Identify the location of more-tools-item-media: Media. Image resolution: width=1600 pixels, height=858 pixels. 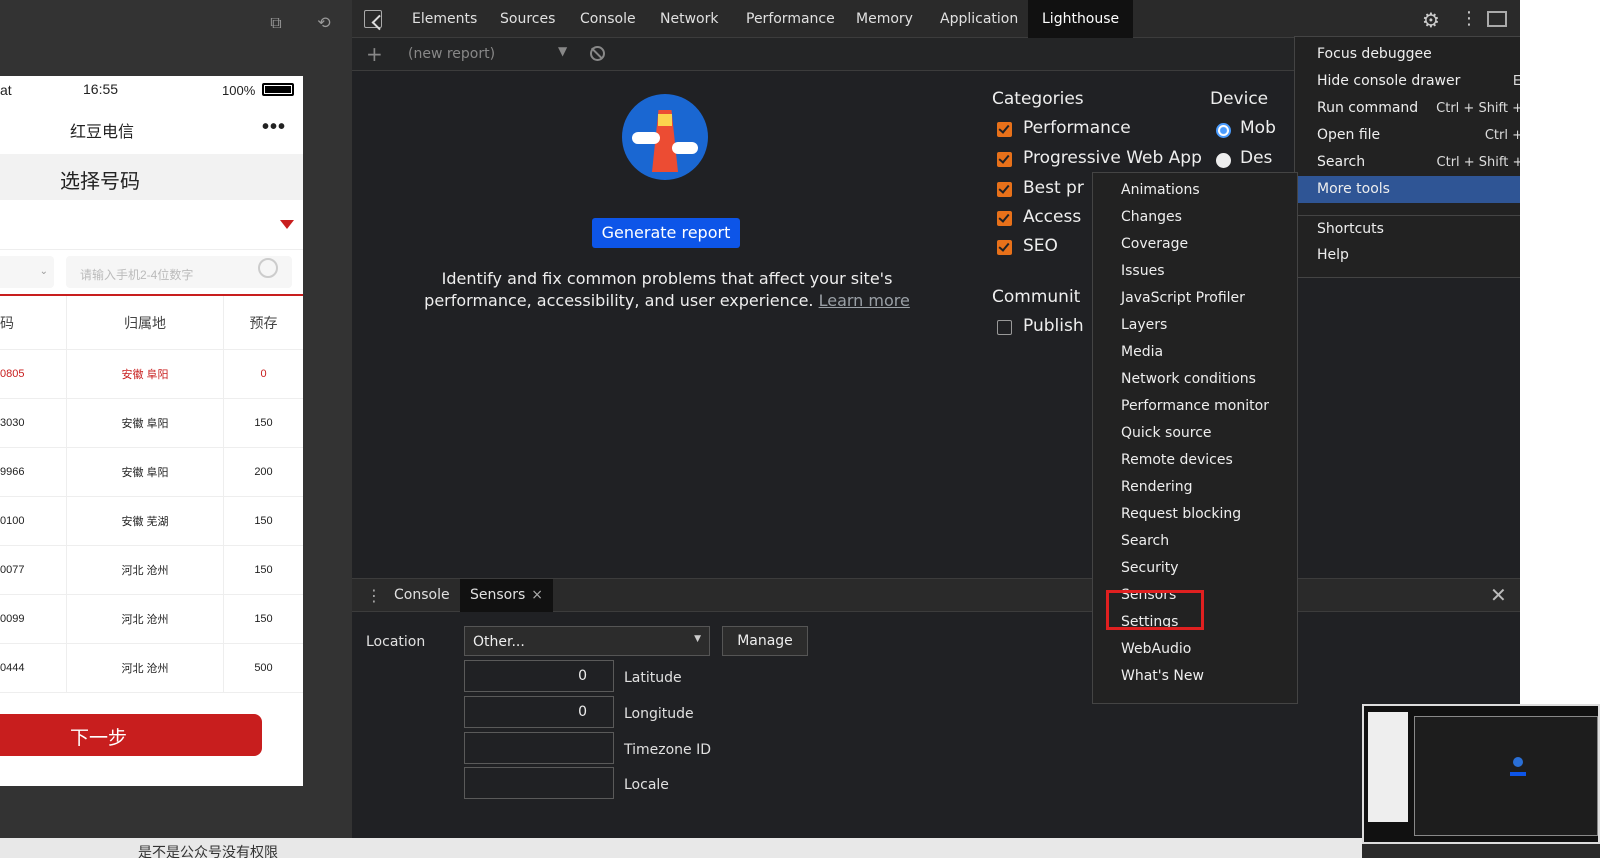
(1142, 352).